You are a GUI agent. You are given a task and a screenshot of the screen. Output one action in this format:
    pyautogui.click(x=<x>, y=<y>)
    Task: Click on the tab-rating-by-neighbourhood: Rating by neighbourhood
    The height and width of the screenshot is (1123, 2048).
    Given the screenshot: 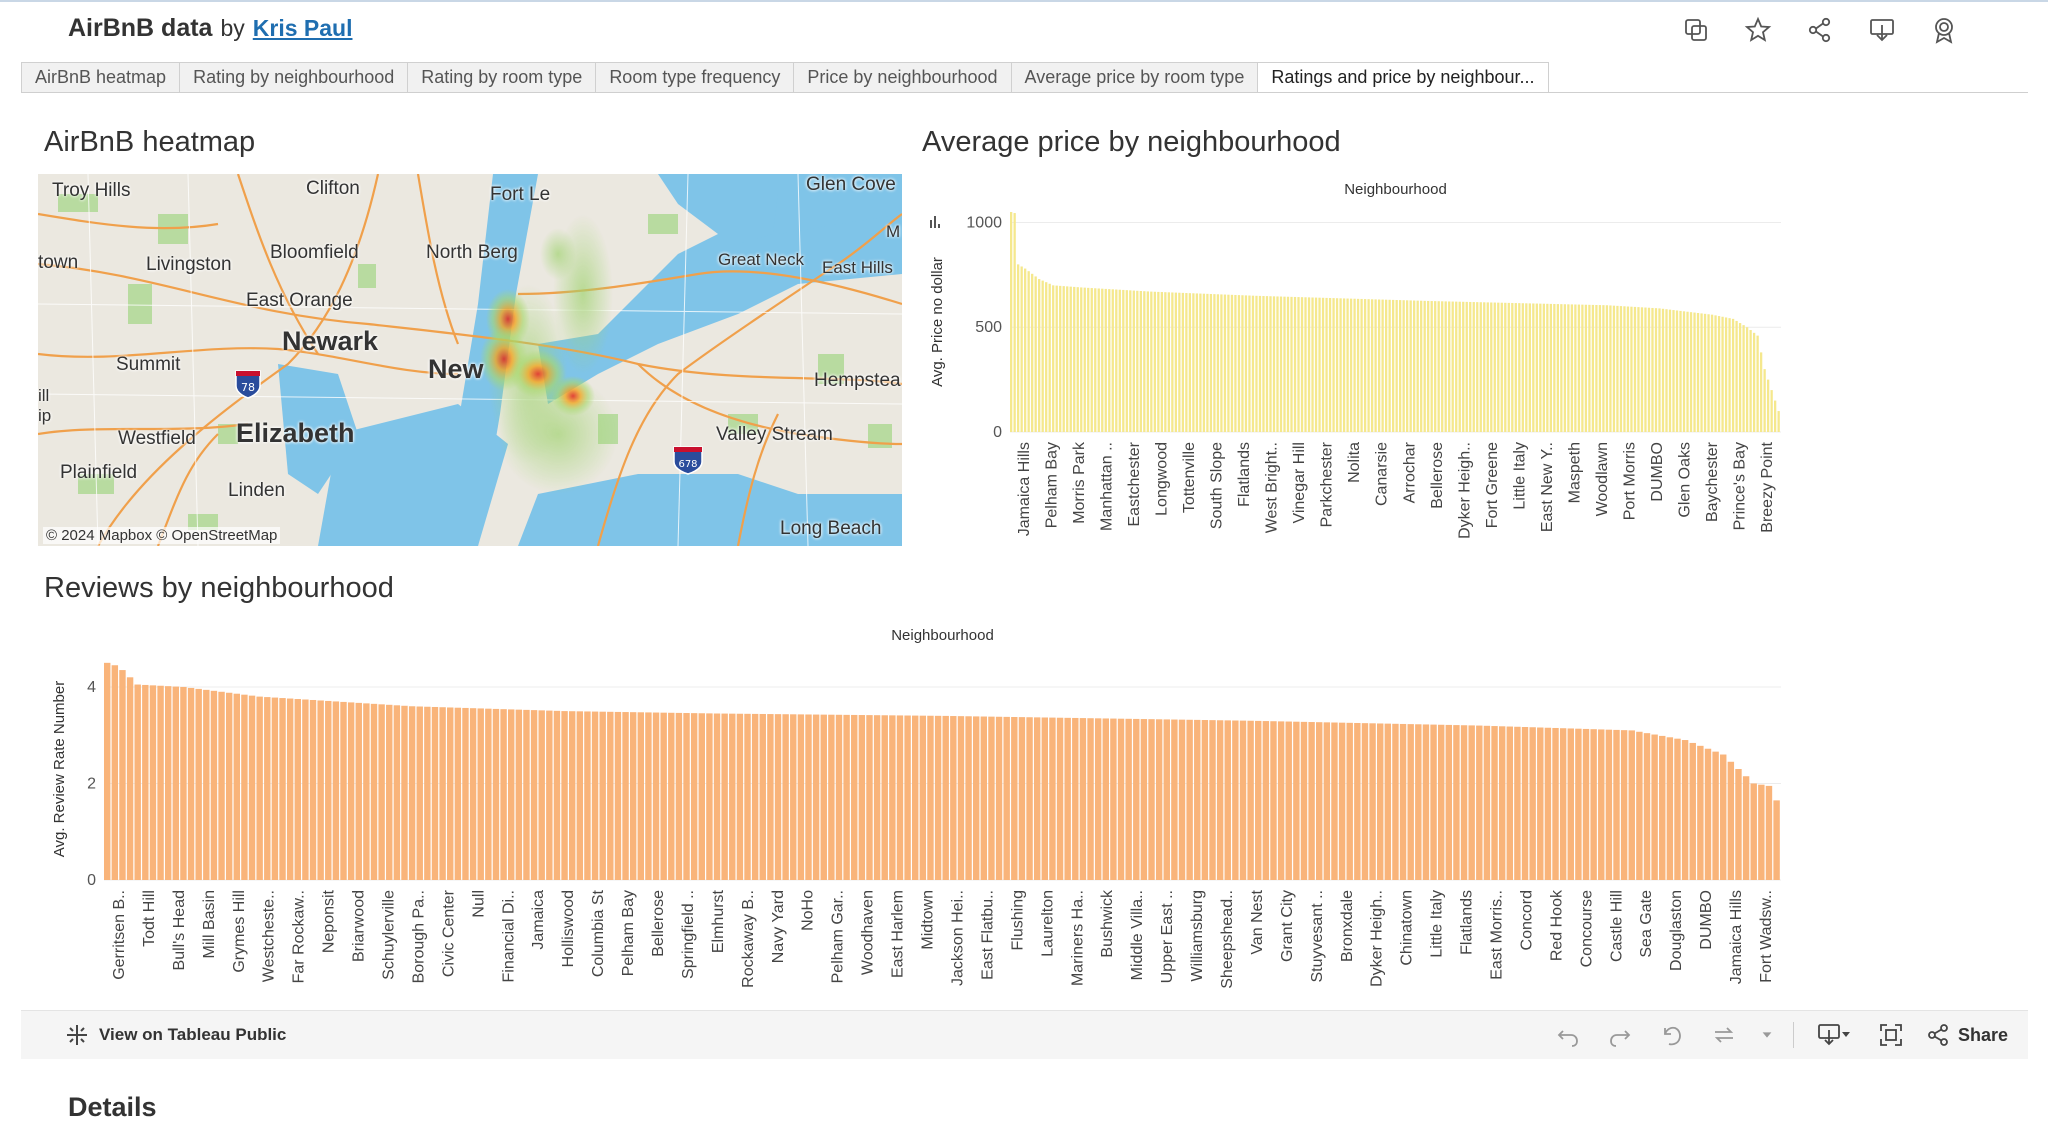 What is the action you would take?
    pyautogui.click(x=294, y=77)
    